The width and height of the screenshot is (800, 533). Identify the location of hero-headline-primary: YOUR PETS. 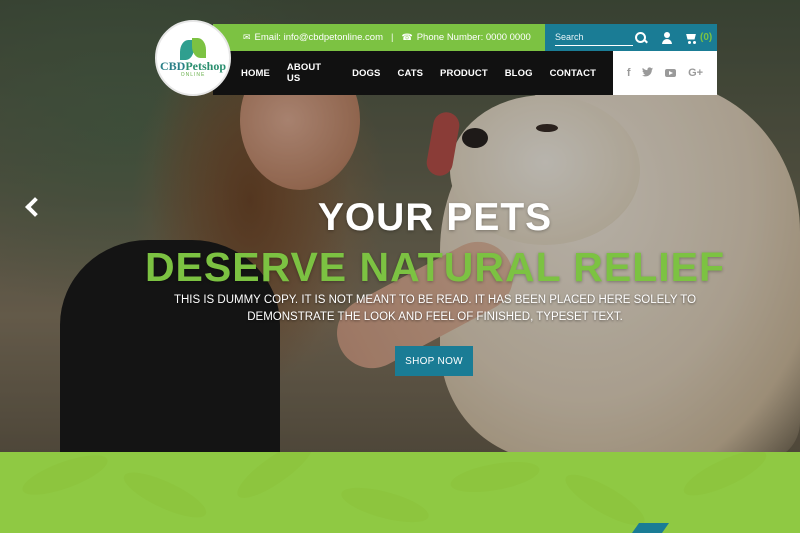
(435, 217).